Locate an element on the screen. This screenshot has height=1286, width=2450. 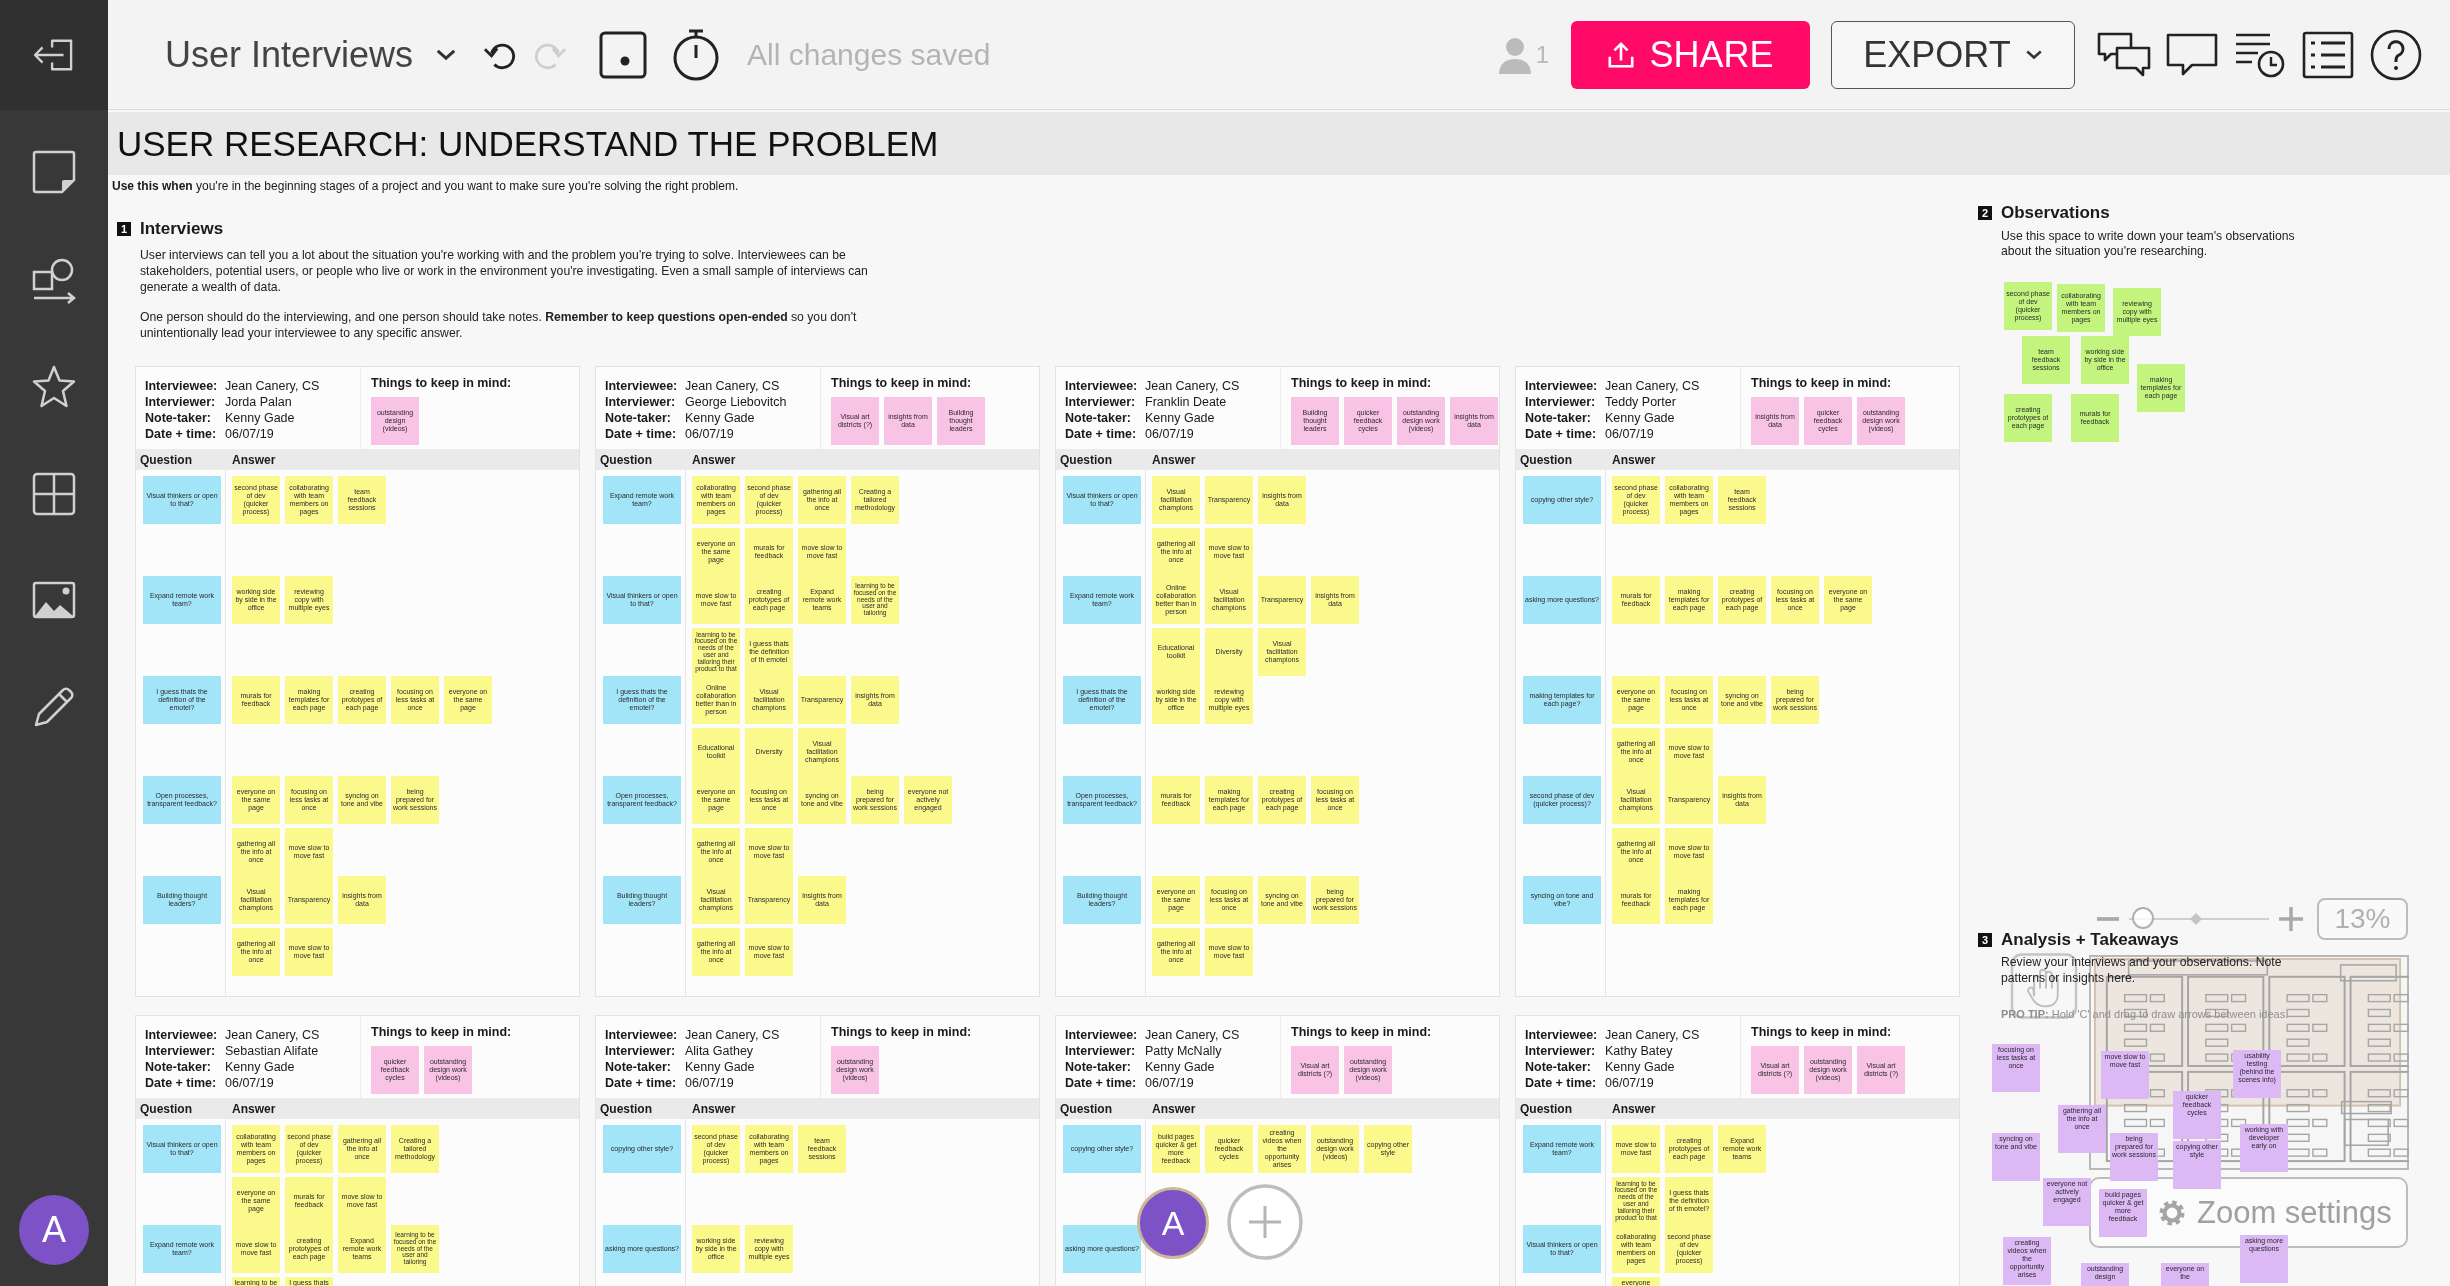
collaborator-count: 1 is located at coordinates (1542, 54).